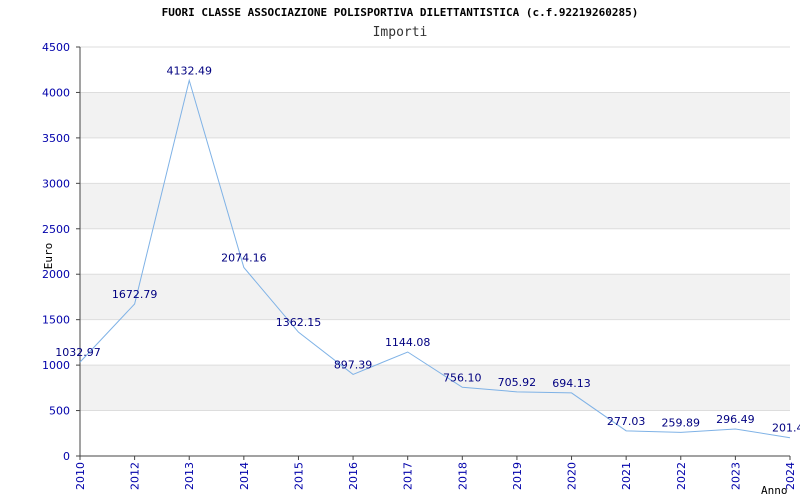  Describe the element at coordinates (462, 476) in the screenshot. I see `x-tick-label: 2018` at that location.